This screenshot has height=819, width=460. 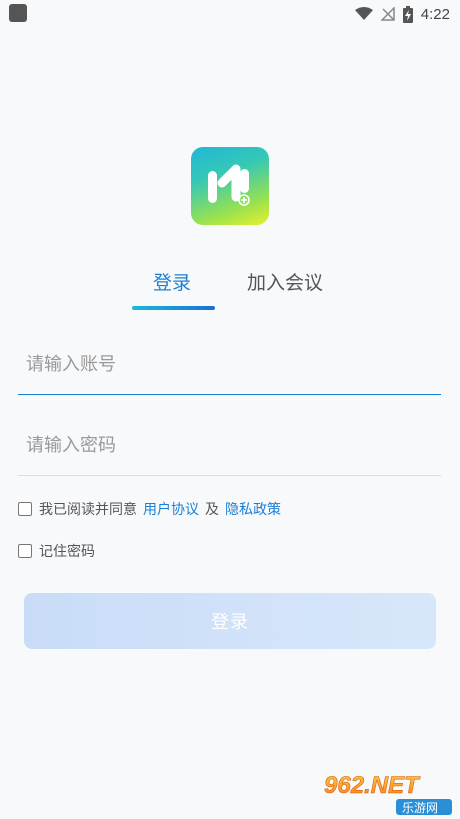 I want to click on active-tab-indicator, so click(x=173, y=308).